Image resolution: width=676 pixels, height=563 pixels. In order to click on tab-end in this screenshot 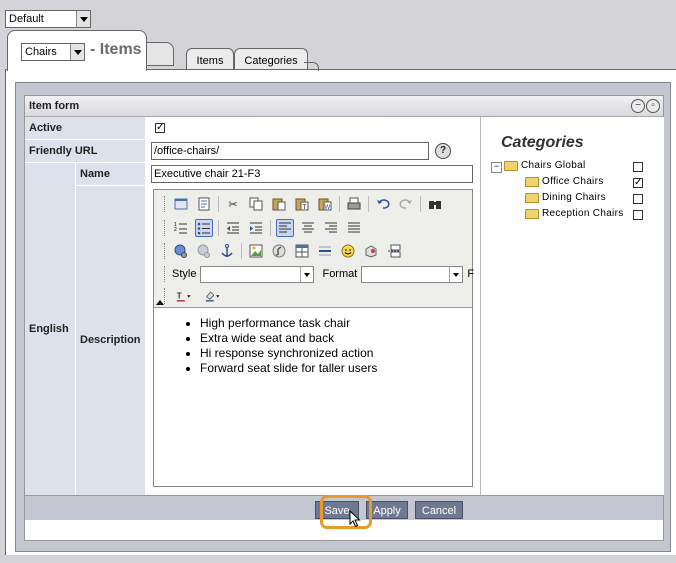, I will do `click(311, 66)`.